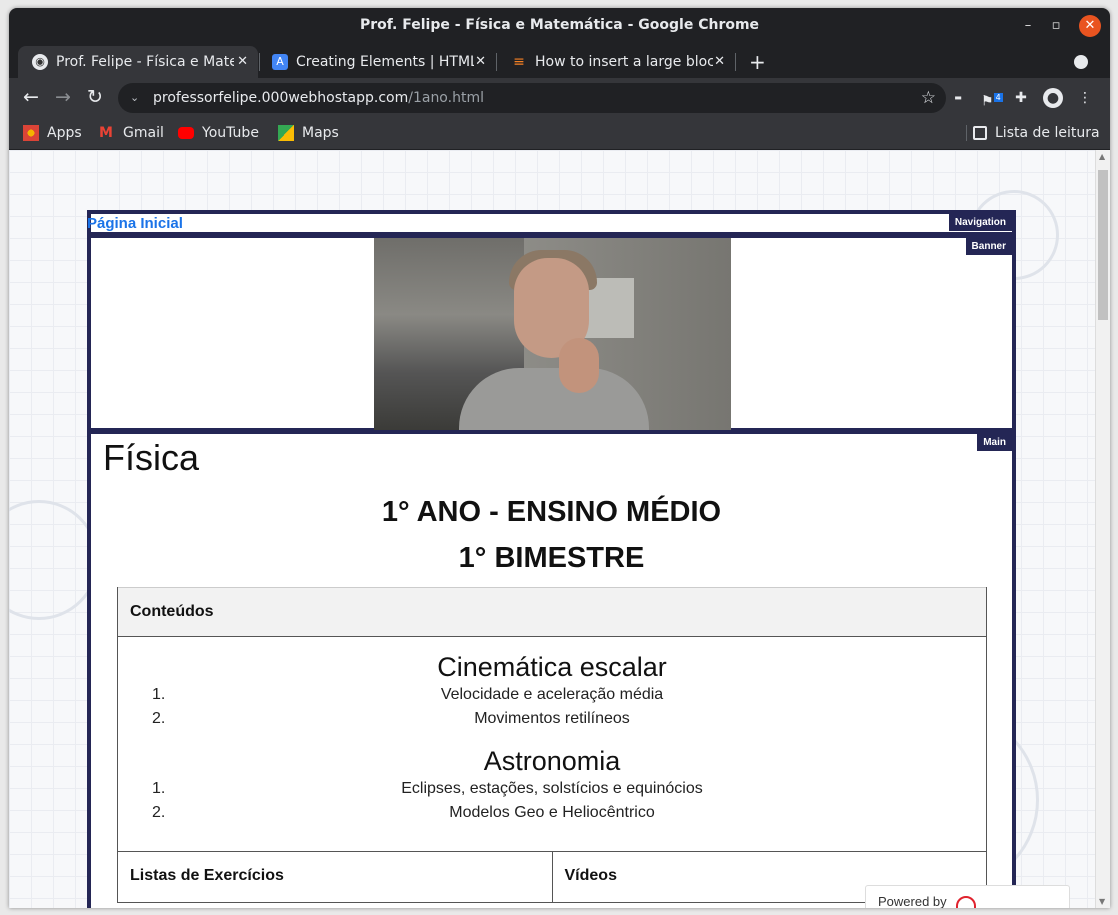 This screenshot has height=915, width=1118. Describe the element at coordinates (95, 97) in the screenshot. I see `reload-button: ↻` at that location.